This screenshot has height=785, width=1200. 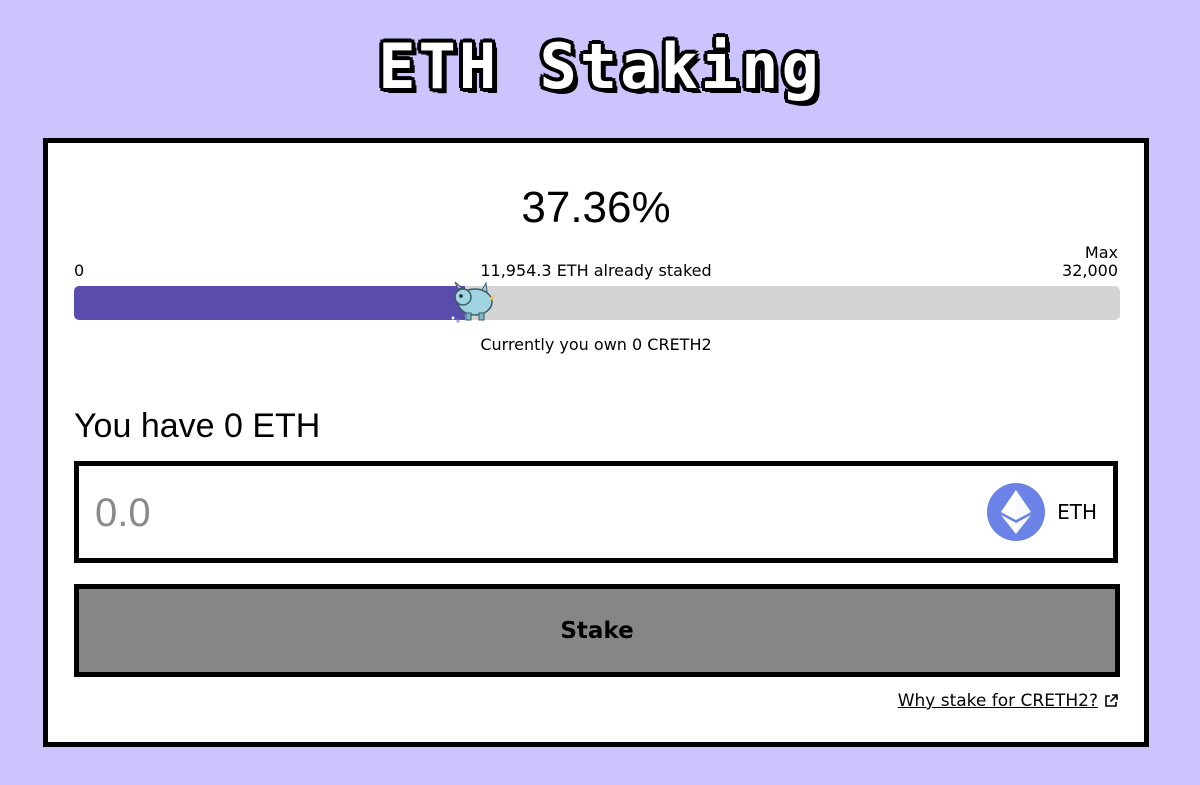 I want to click on staking-progress-bar, so click(x=597, y=302).